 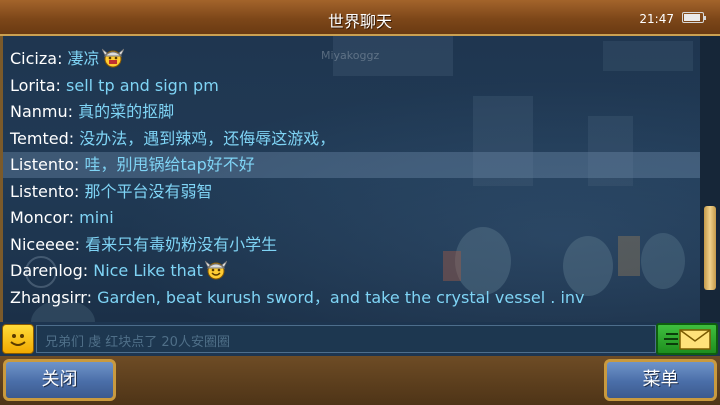 What do you see at coordinates (355, 245) in the screenshot?
I see `chat-message: Niceeee: 看来只有毒奶粉没有小学生` at bounding box center [355, 245].